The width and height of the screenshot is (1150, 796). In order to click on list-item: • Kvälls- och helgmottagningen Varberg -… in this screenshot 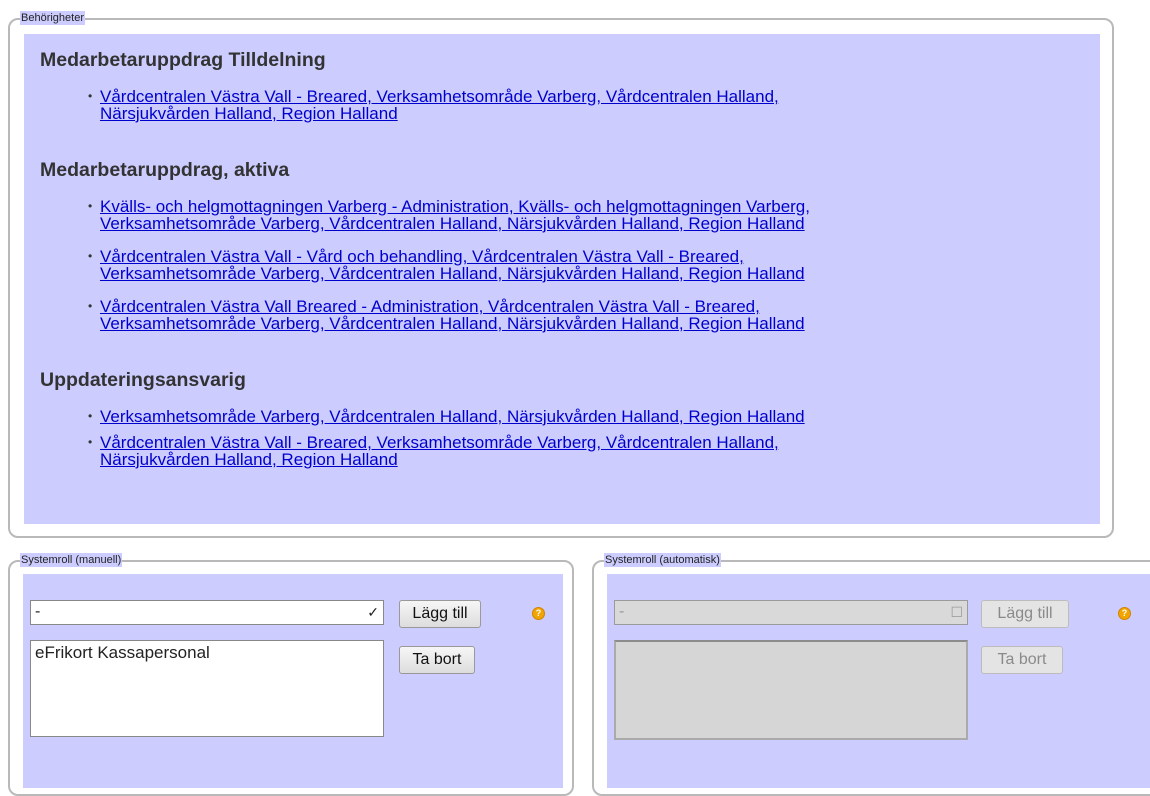, I will do `click(425, 215)`.